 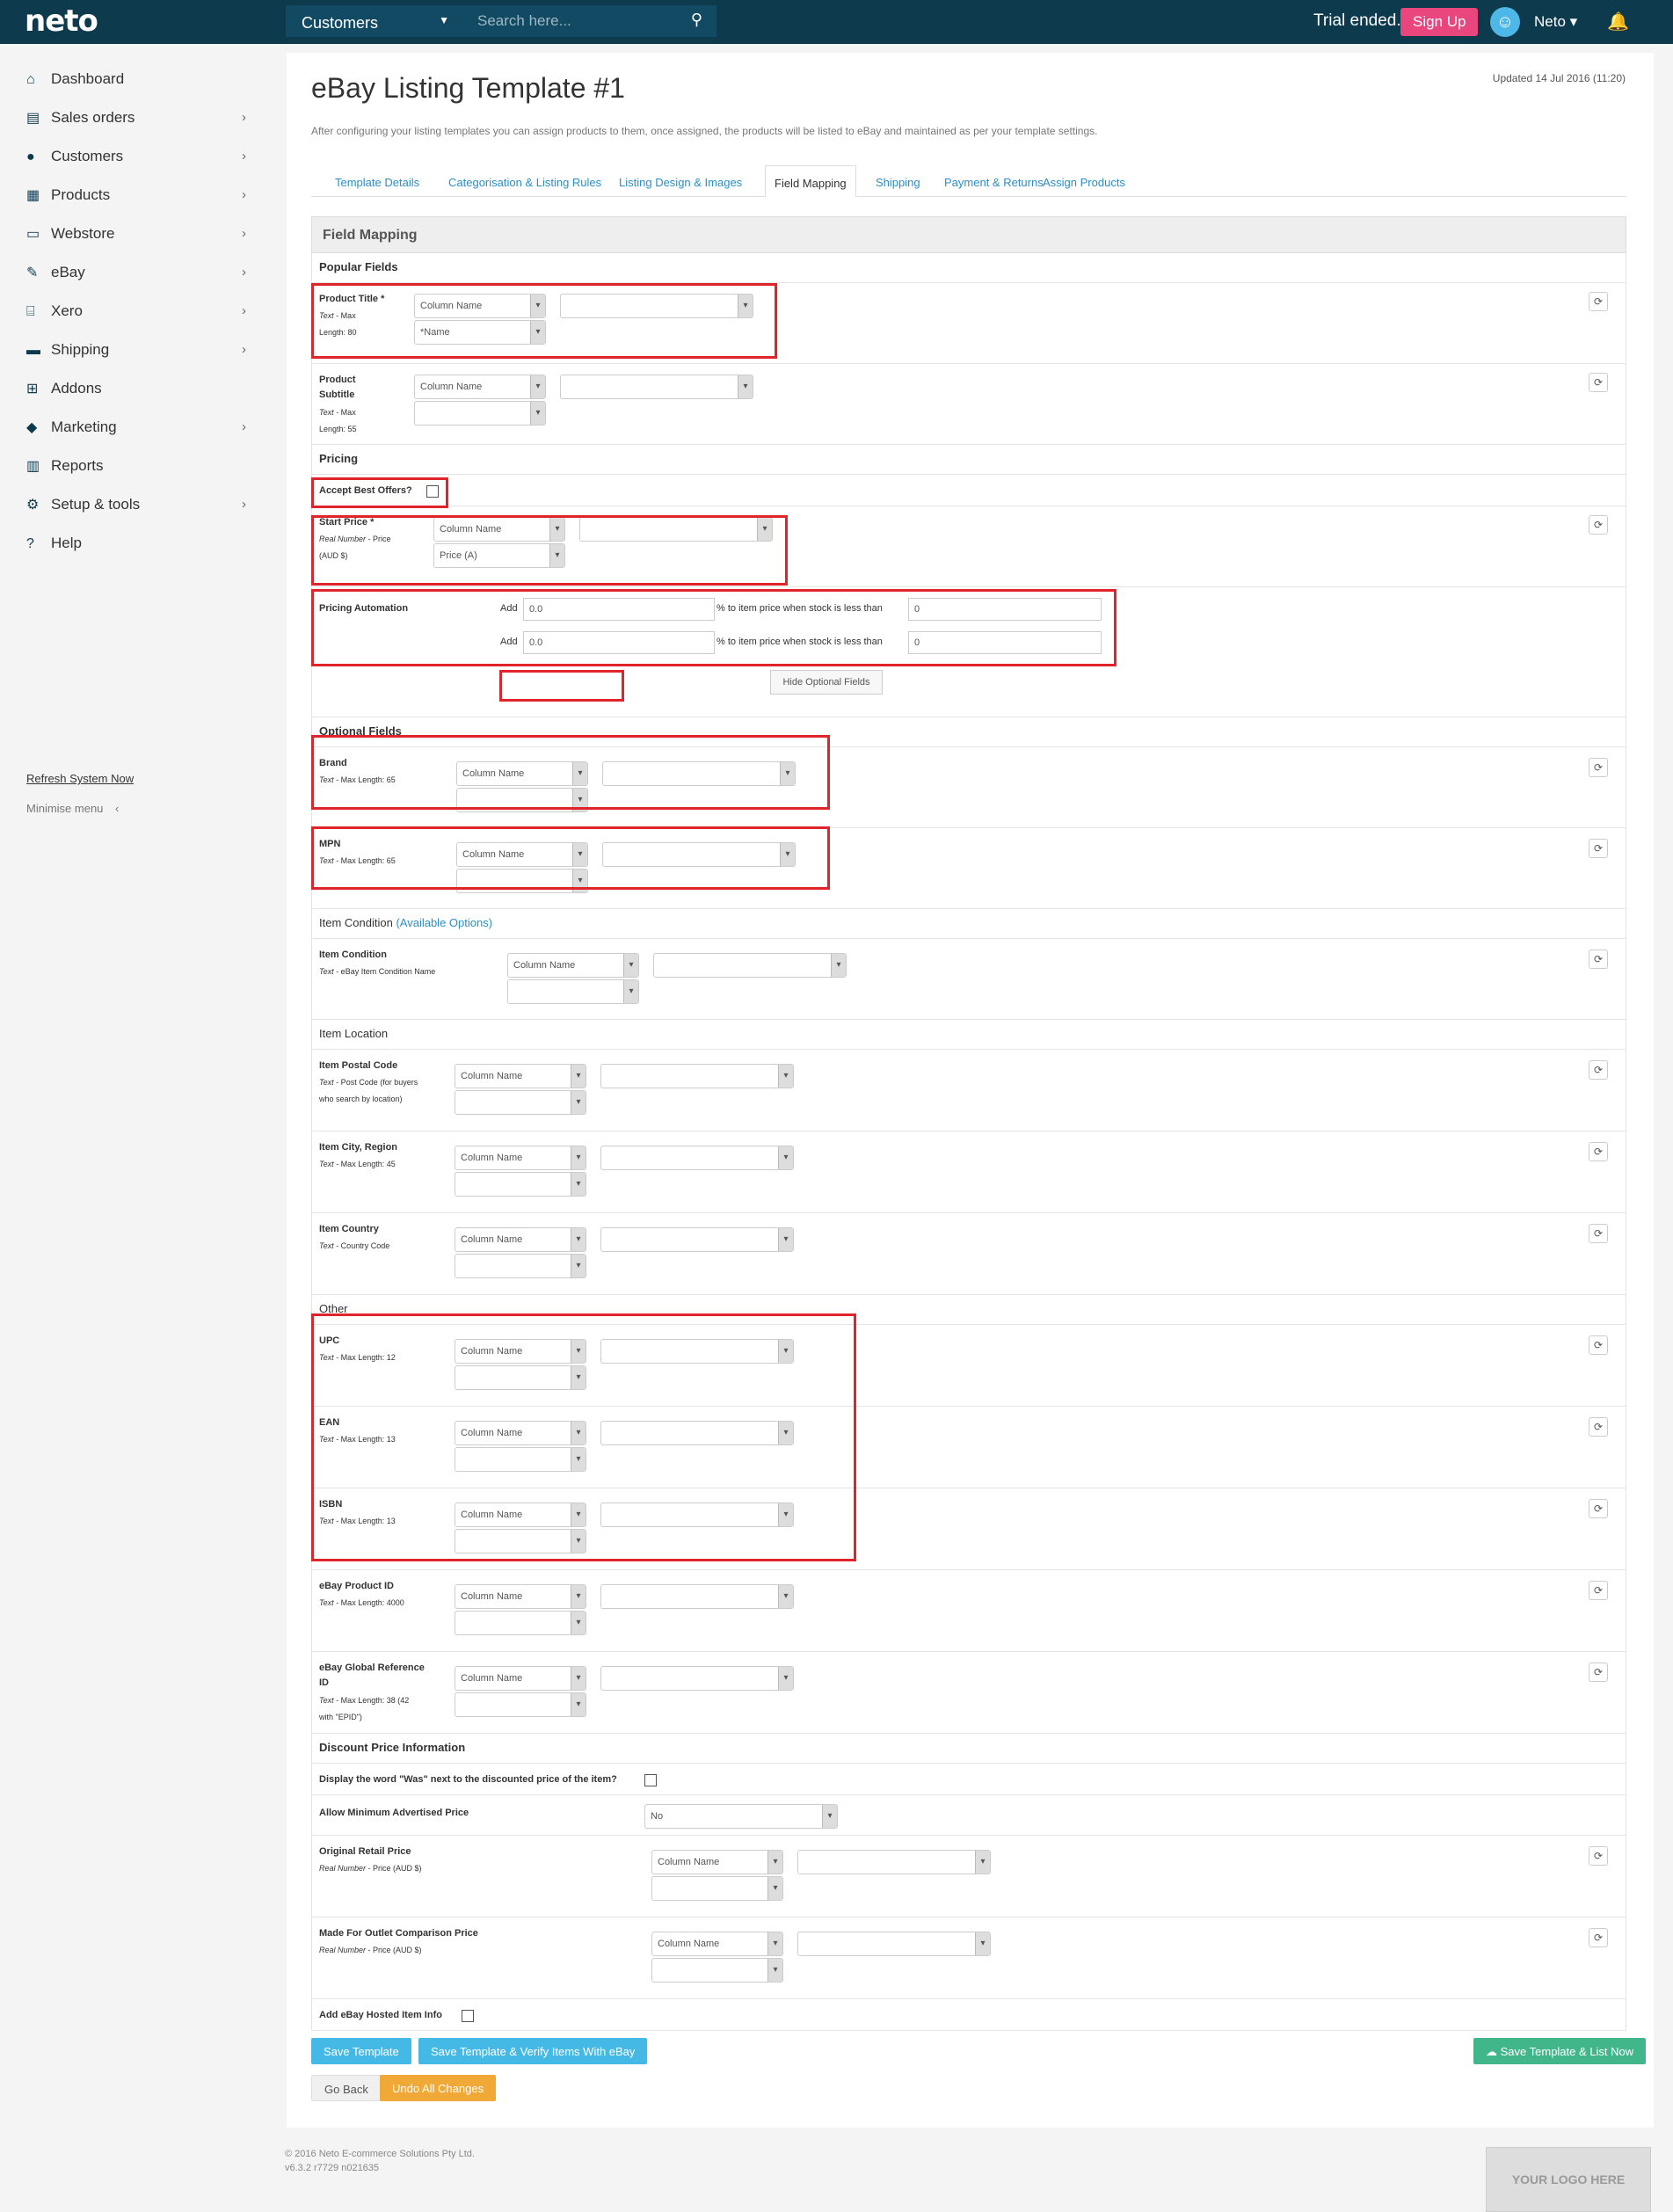 What do you see at coordinates (136, 548) in the screenshot?
I see `sidebar-item-help: ? Help` at bounding box center [136, 548].